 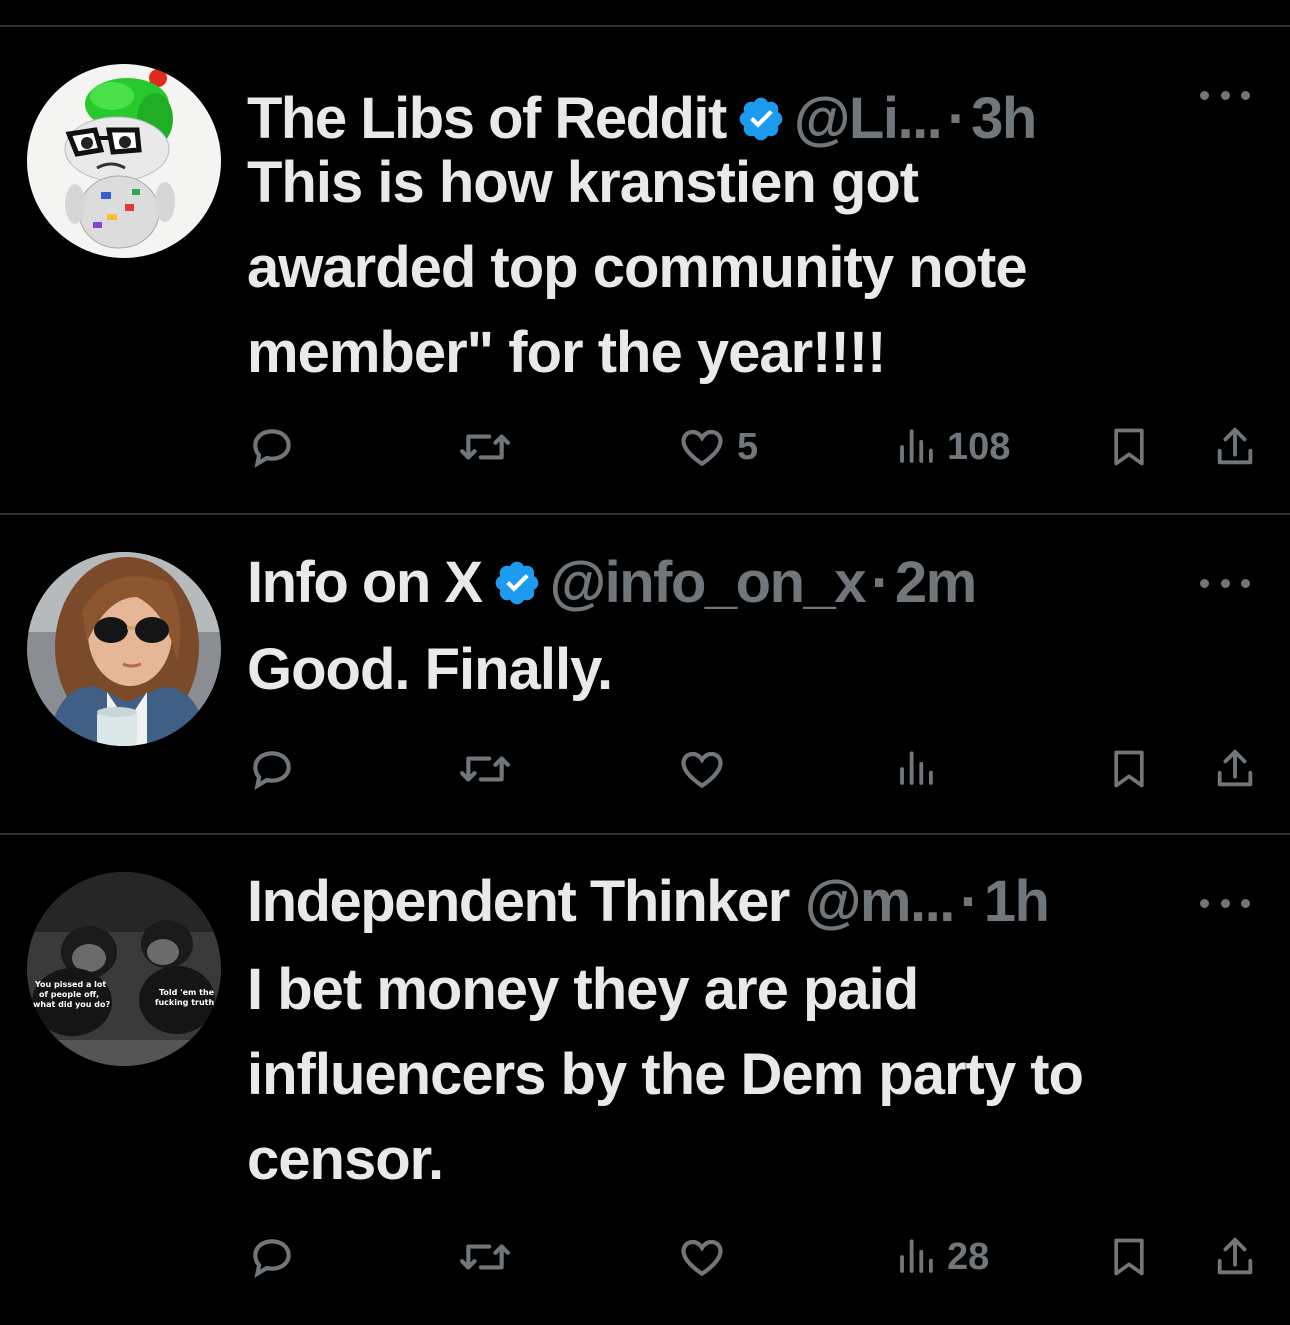 I want to click on tweet-actions: 28, so click(x=757, y=1257).